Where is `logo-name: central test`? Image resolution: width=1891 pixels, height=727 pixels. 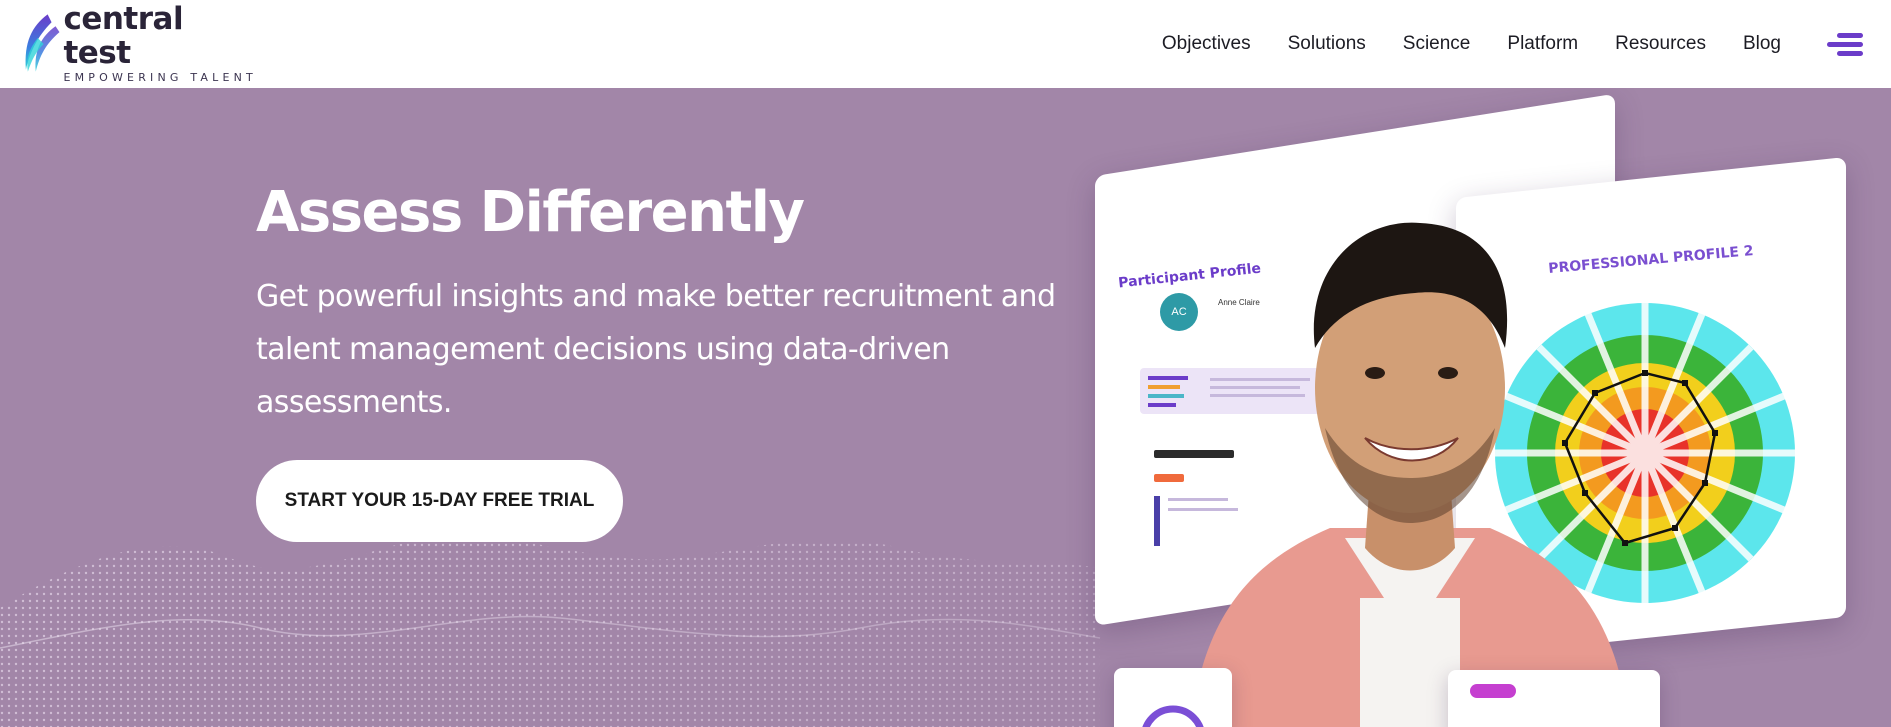
logo-name: central test is located at coordinates (123, 35).